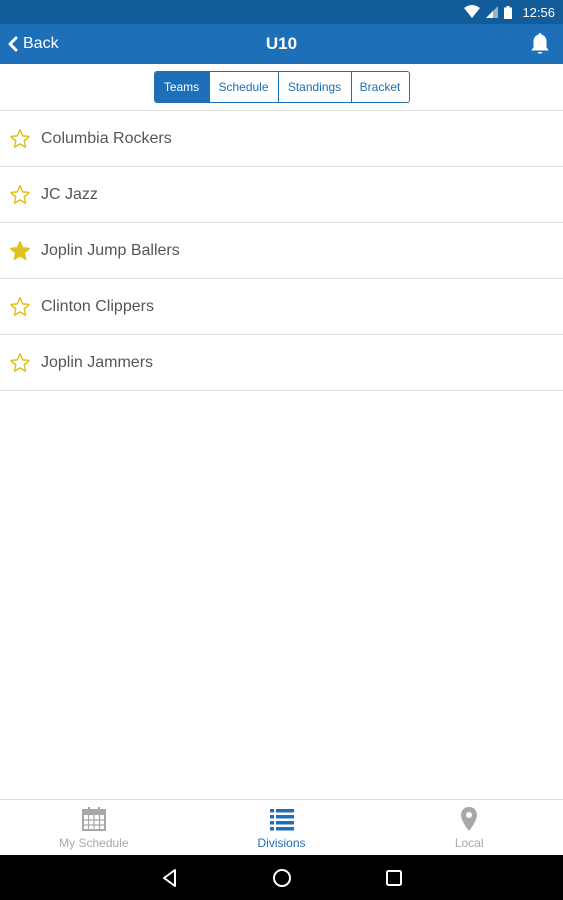 The image size is (563, 900). I want to click on team-name: Columbia Rockers, so click(106, 138).